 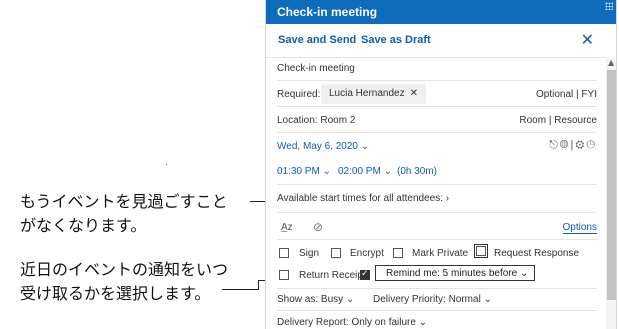 What do you see at coordinates (332, 275) in the screenshot?
I see `return-receipt-label: Return Receipt` at bounding box center [332, 275].